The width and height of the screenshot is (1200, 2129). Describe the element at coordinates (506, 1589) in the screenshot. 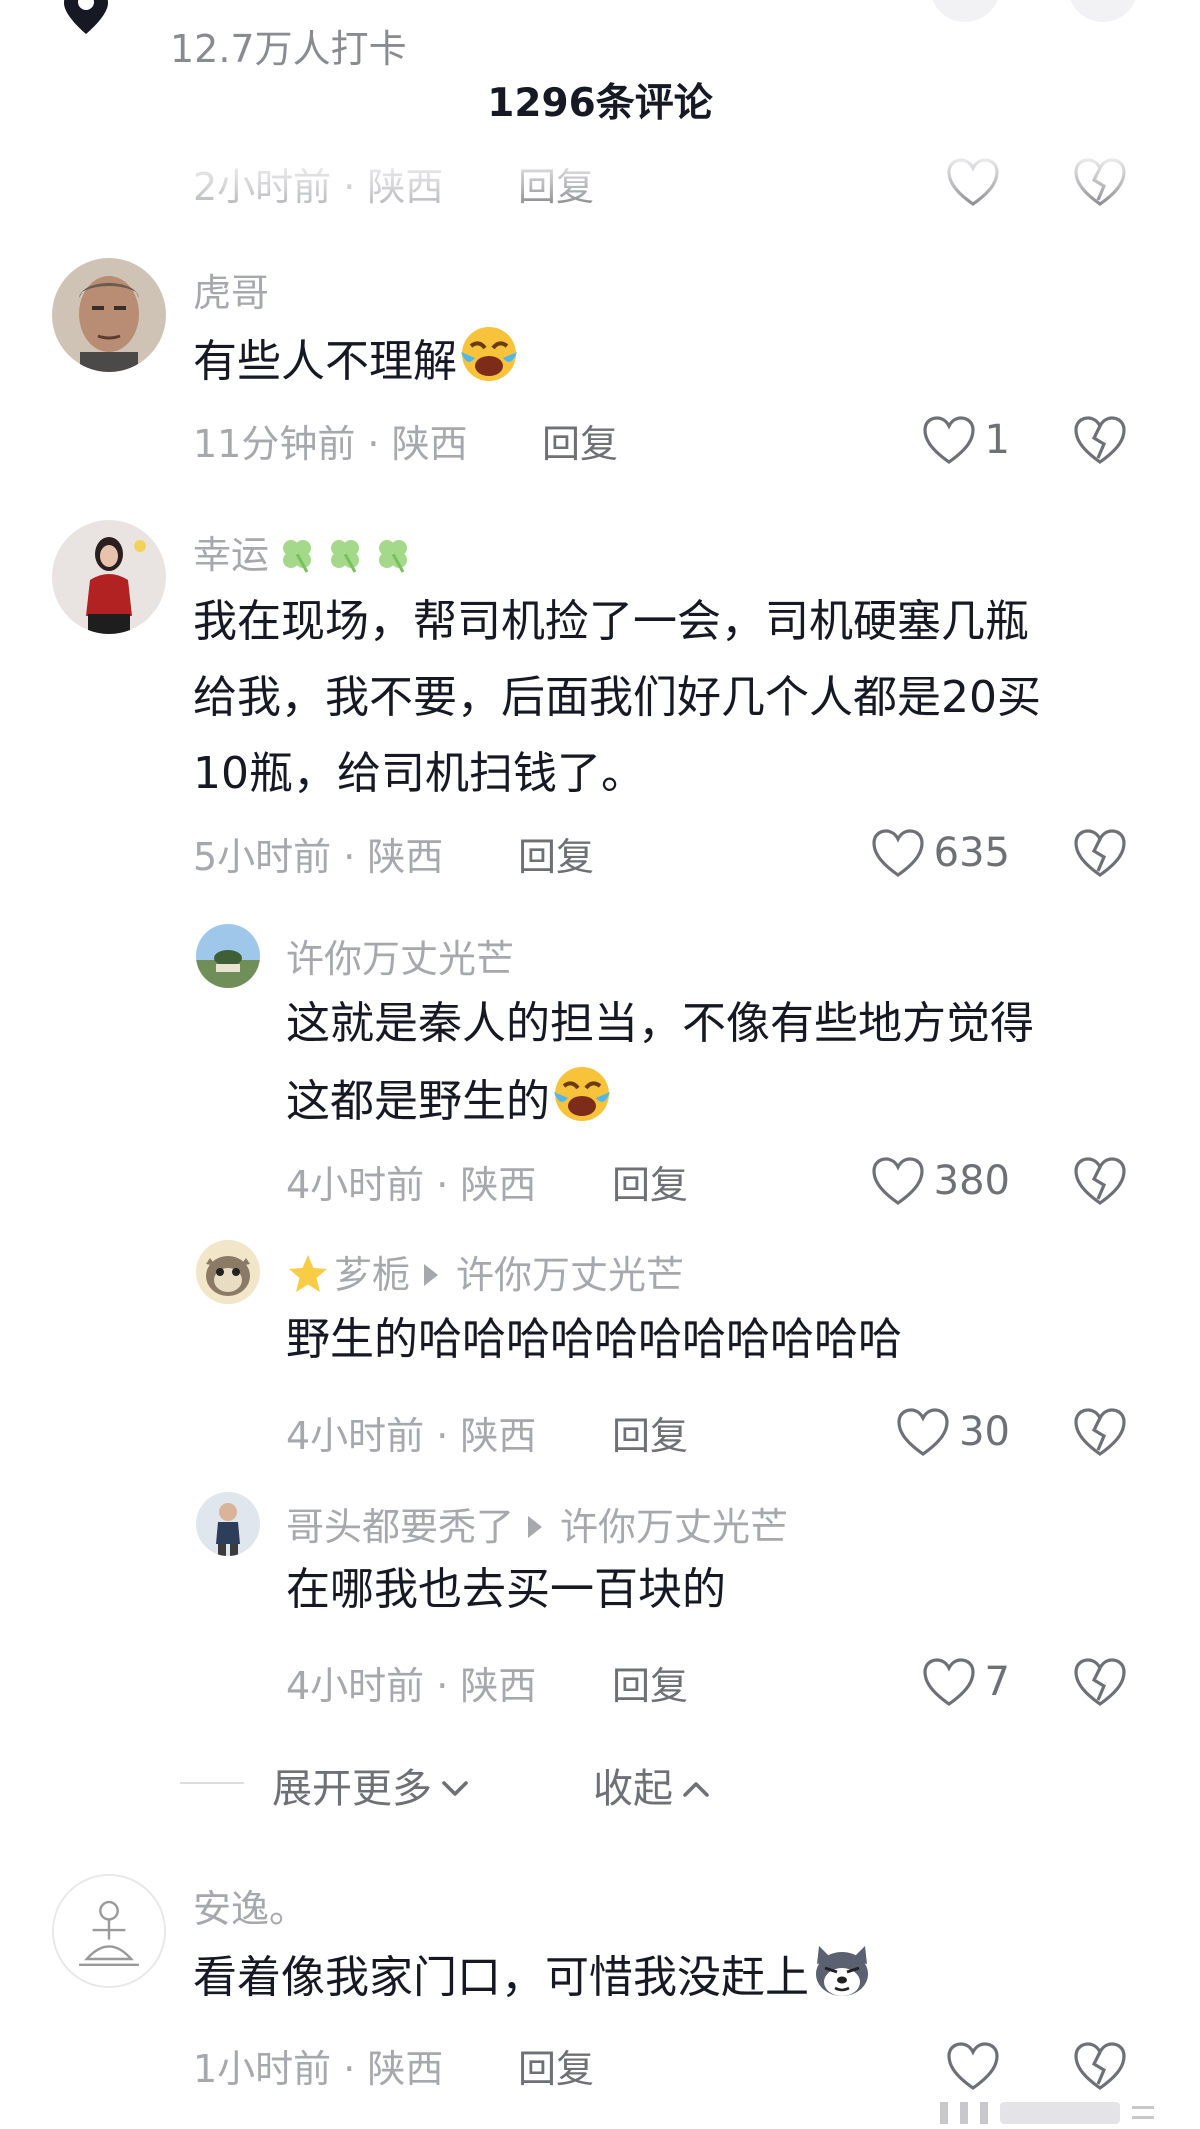

I see `reply-text: 在哪我也去买一百块的` at that location.